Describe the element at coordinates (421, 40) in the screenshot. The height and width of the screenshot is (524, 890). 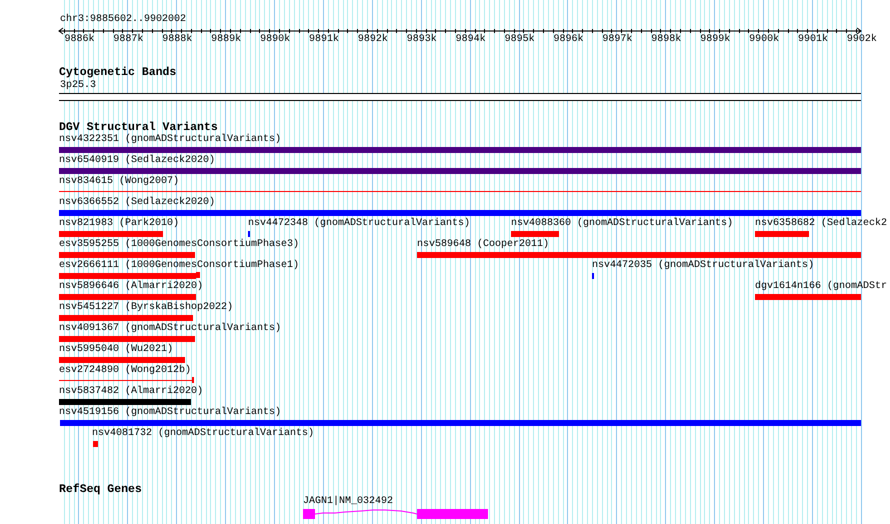
I see `tick-label: 9893k` at that location.